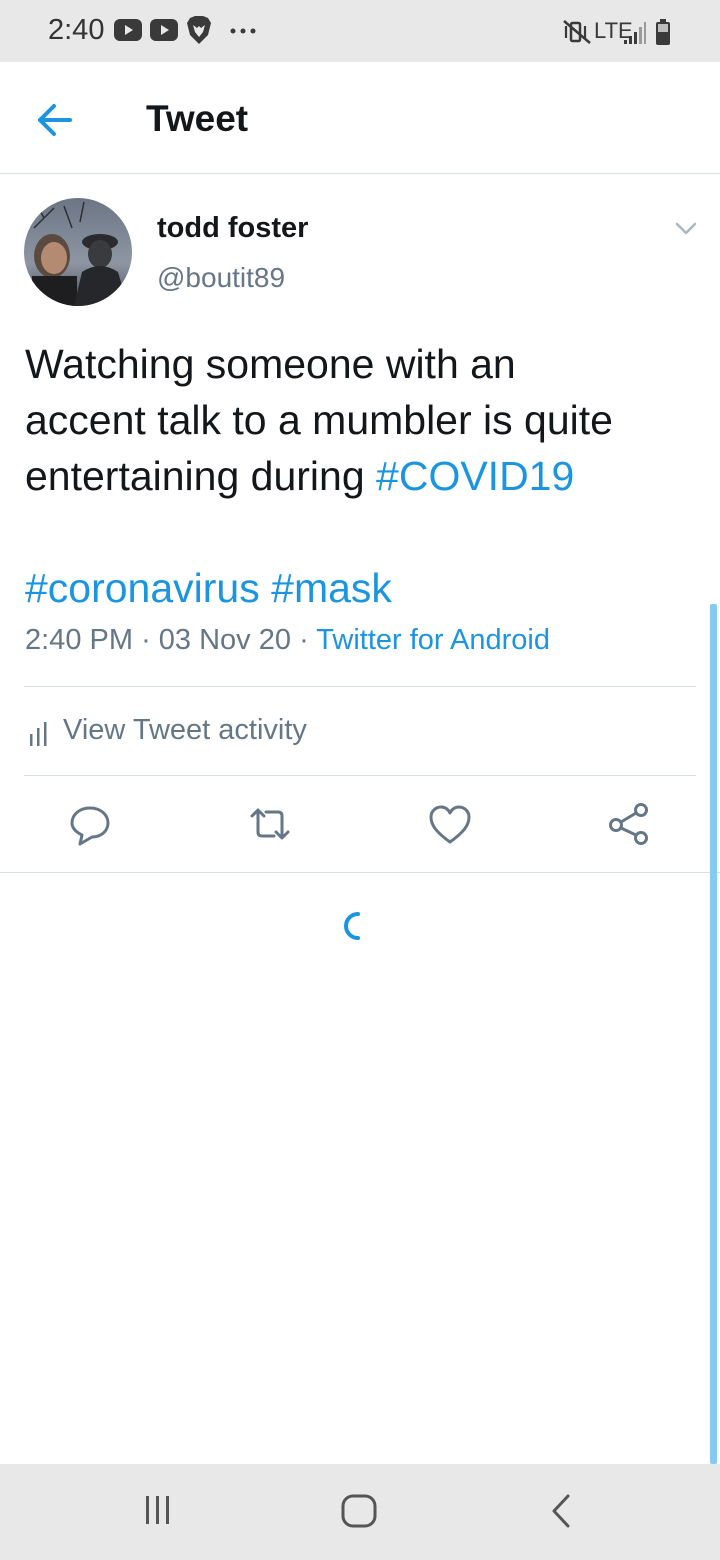  What do you see at coordinates (635, 33) in the screenshot?
I see `signal-icon` at bounding box center [635, 33].